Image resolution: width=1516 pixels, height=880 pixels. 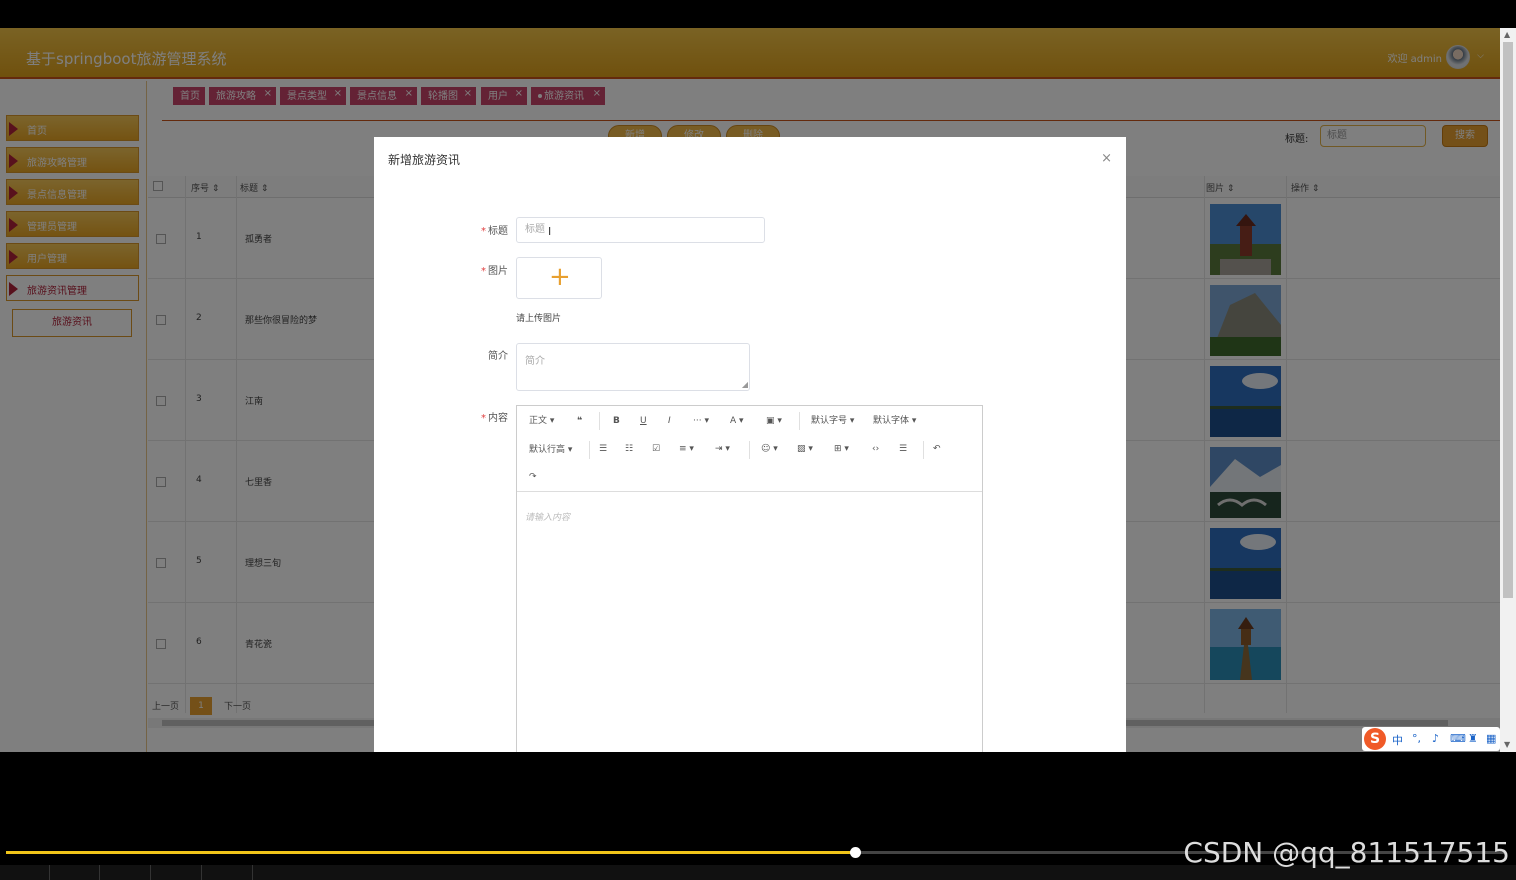 I want to click on vertical-scrollbar: ▲ ▼, so click(x=1508, y=390).